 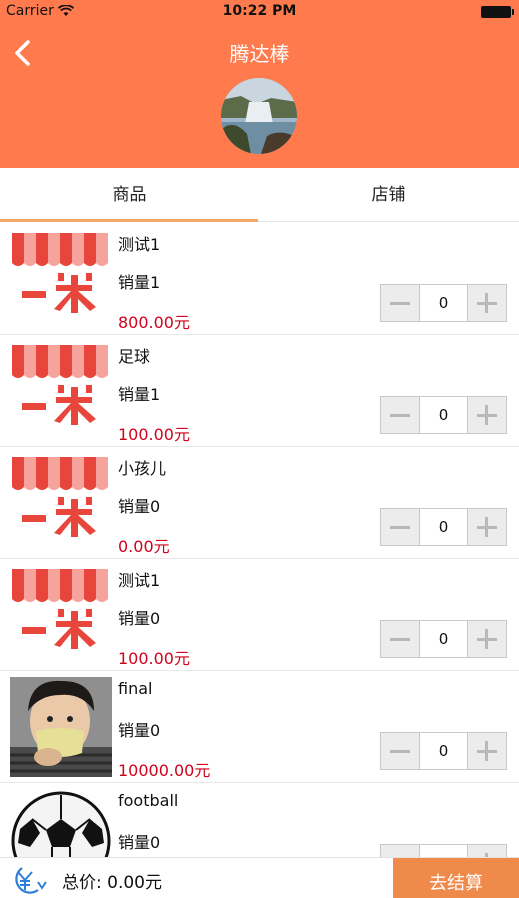 What do you see at coordinates (456, 878) in the screenshot?
I see `checkout-button: 去结算` at bounding box center [456, 878].